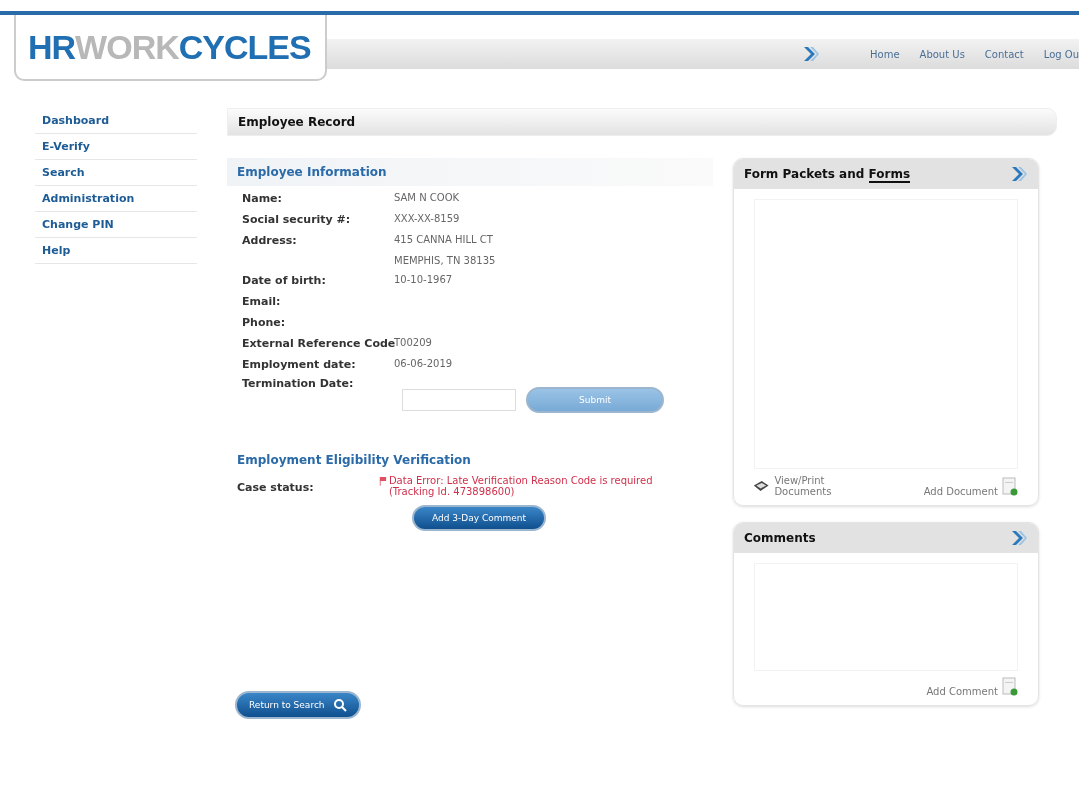 The image size is (1079, 804). What do you see at coordinates (780, 538) in the screenshot?
I see `panel-title: Comments` at bounding box center [780, 538].